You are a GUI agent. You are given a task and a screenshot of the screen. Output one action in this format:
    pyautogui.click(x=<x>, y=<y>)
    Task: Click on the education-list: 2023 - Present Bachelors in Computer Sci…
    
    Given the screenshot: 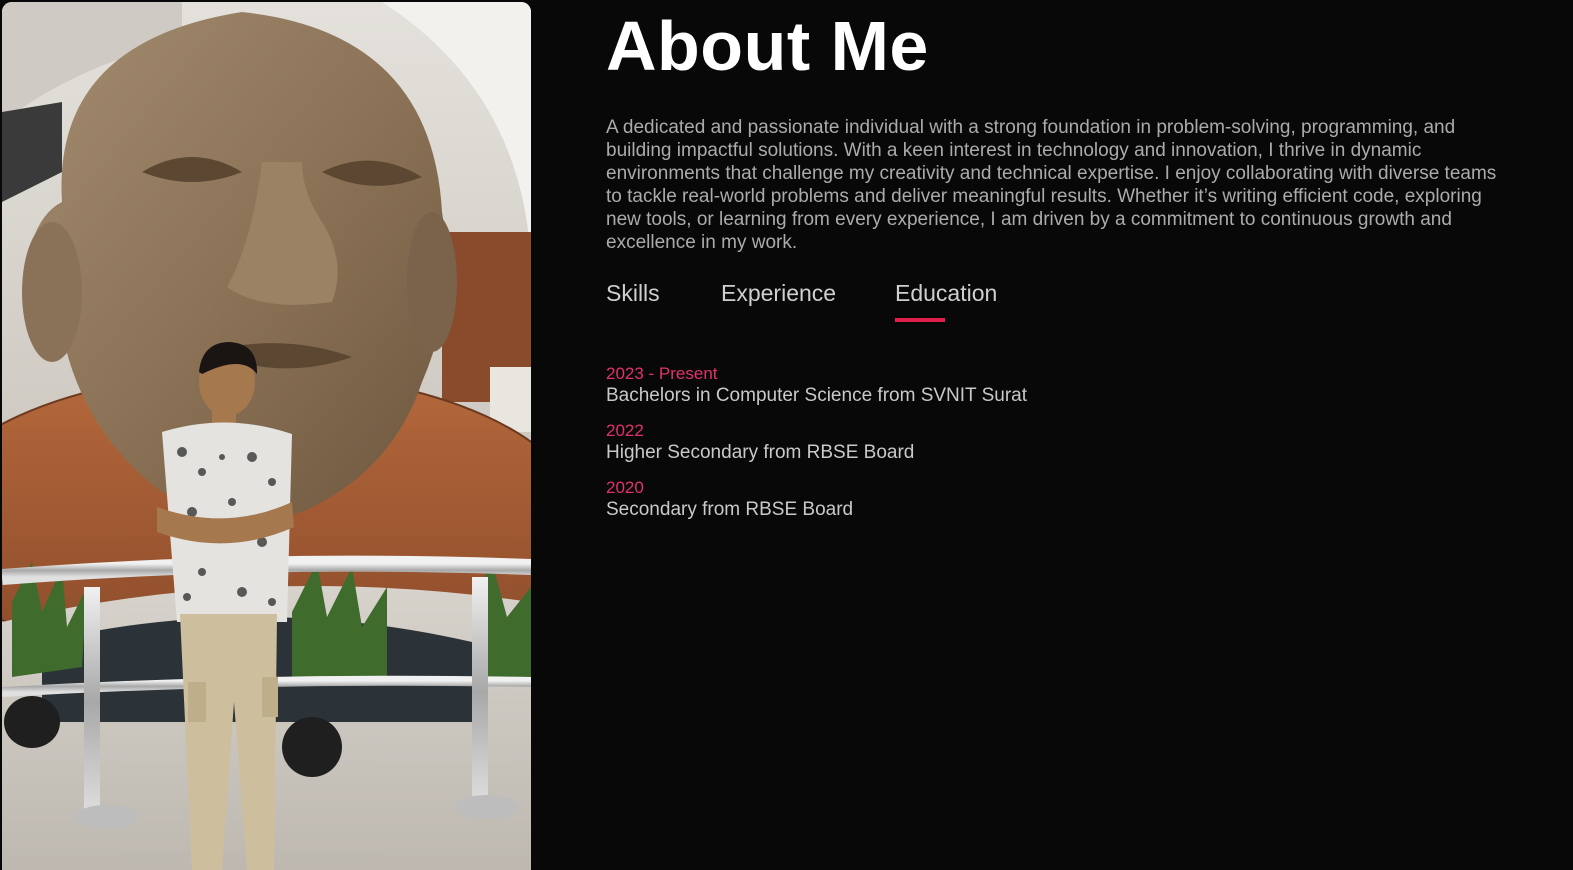 What is the action you would take?
    pyautogui.click(x=1058, y=443)
    